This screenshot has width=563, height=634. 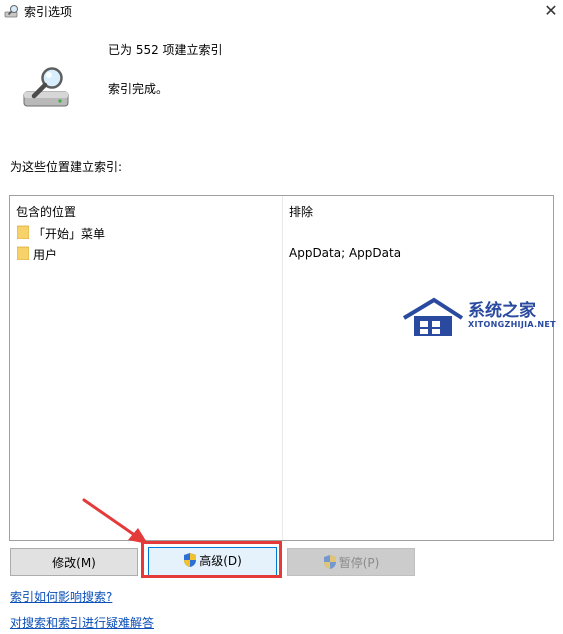 I want to click on watermark-url: XITONGZHIJIA.NET, so click(x=512, y=324).